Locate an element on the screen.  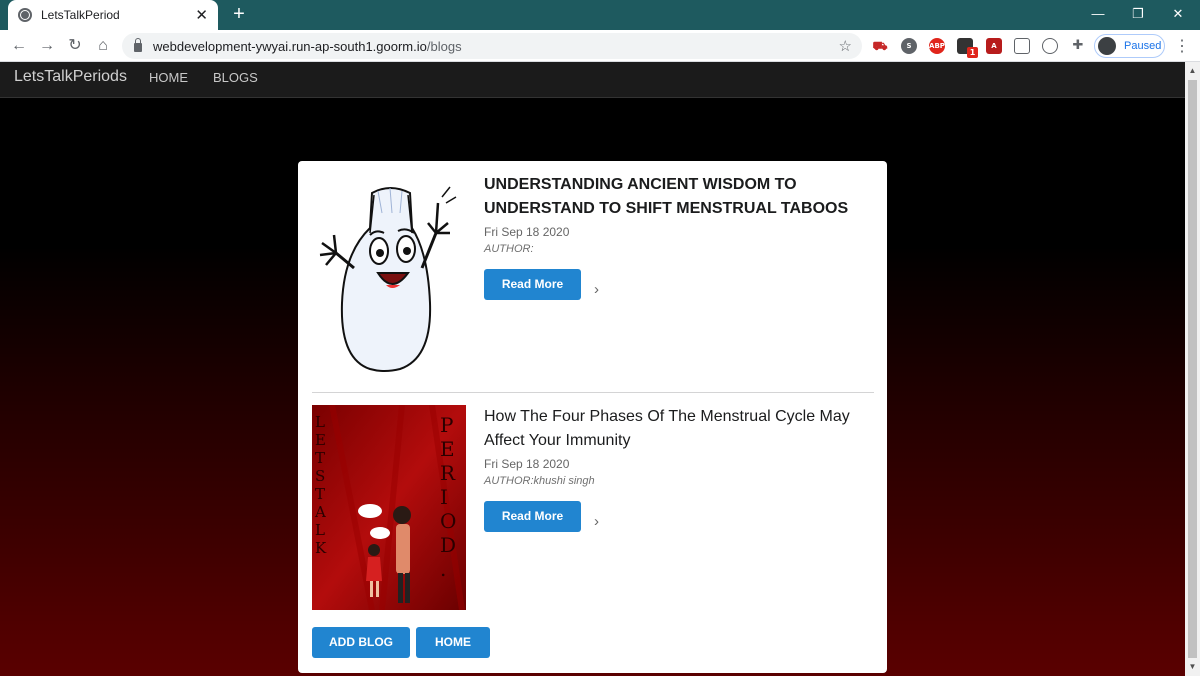
home-page-button: HOME is located at coordinates (453, 642).